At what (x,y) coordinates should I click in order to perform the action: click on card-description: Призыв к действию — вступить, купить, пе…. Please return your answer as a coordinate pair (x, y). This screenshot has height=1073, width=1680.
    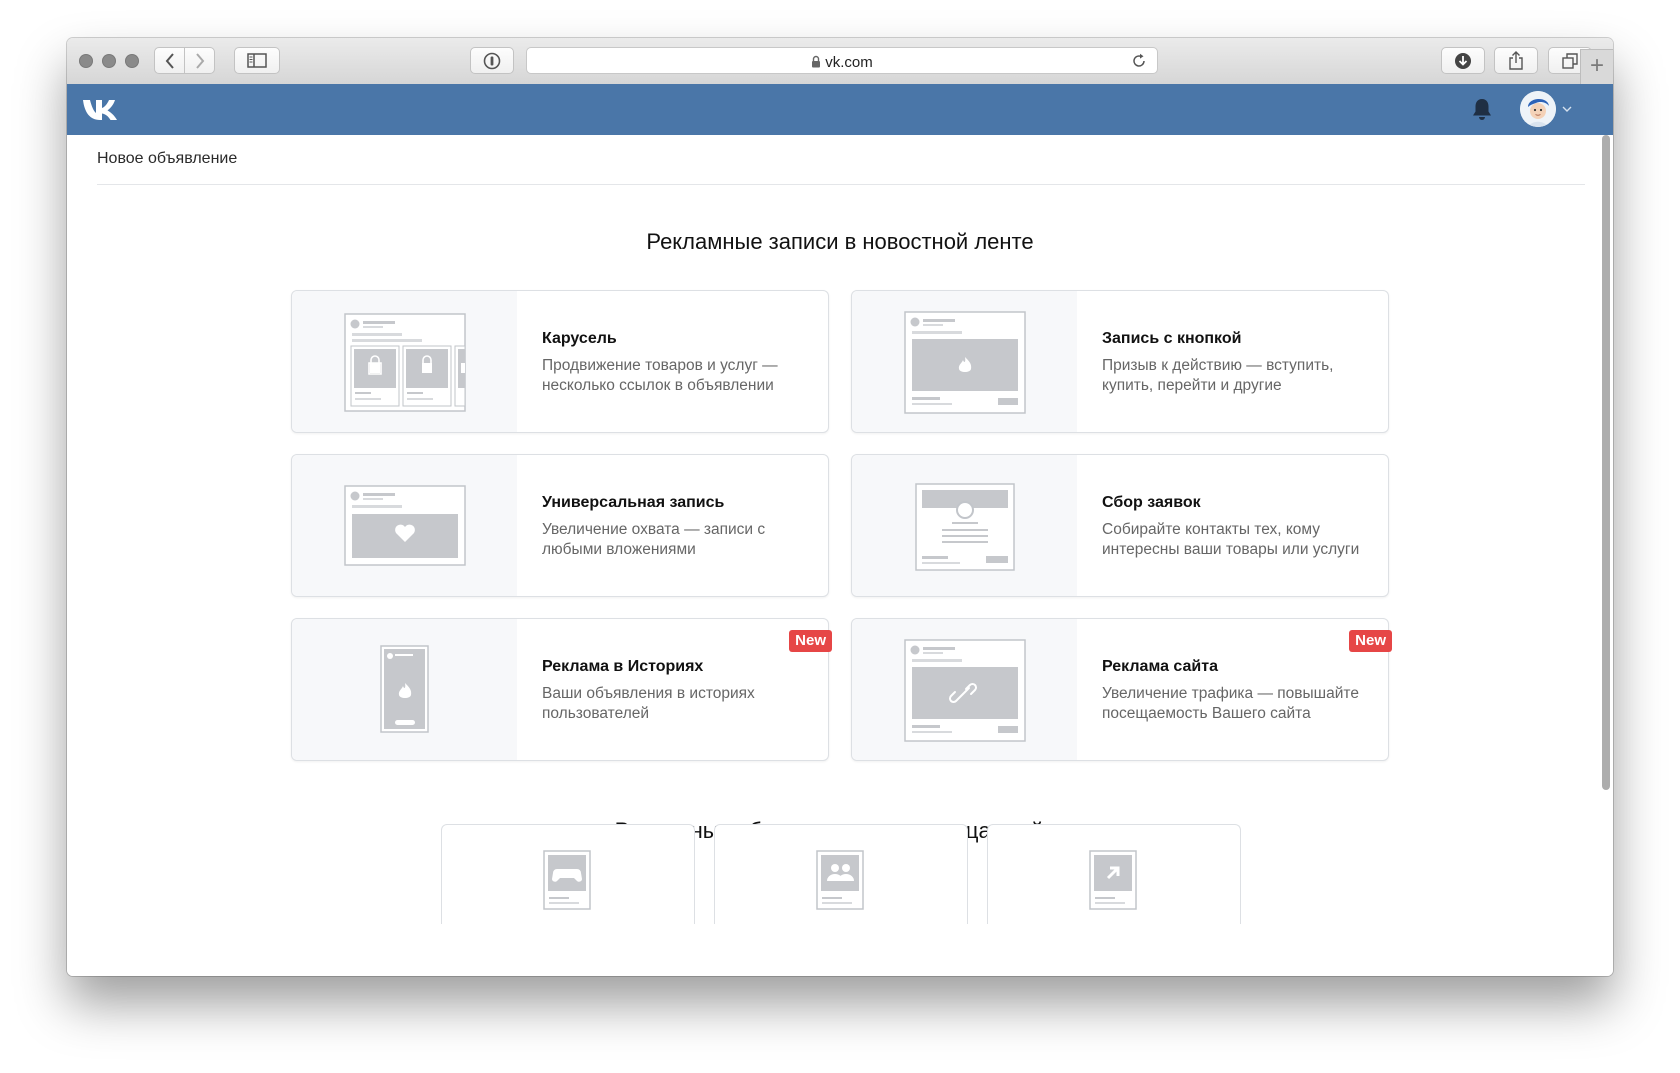
    Looking at the image, I should click on (1218, 375).